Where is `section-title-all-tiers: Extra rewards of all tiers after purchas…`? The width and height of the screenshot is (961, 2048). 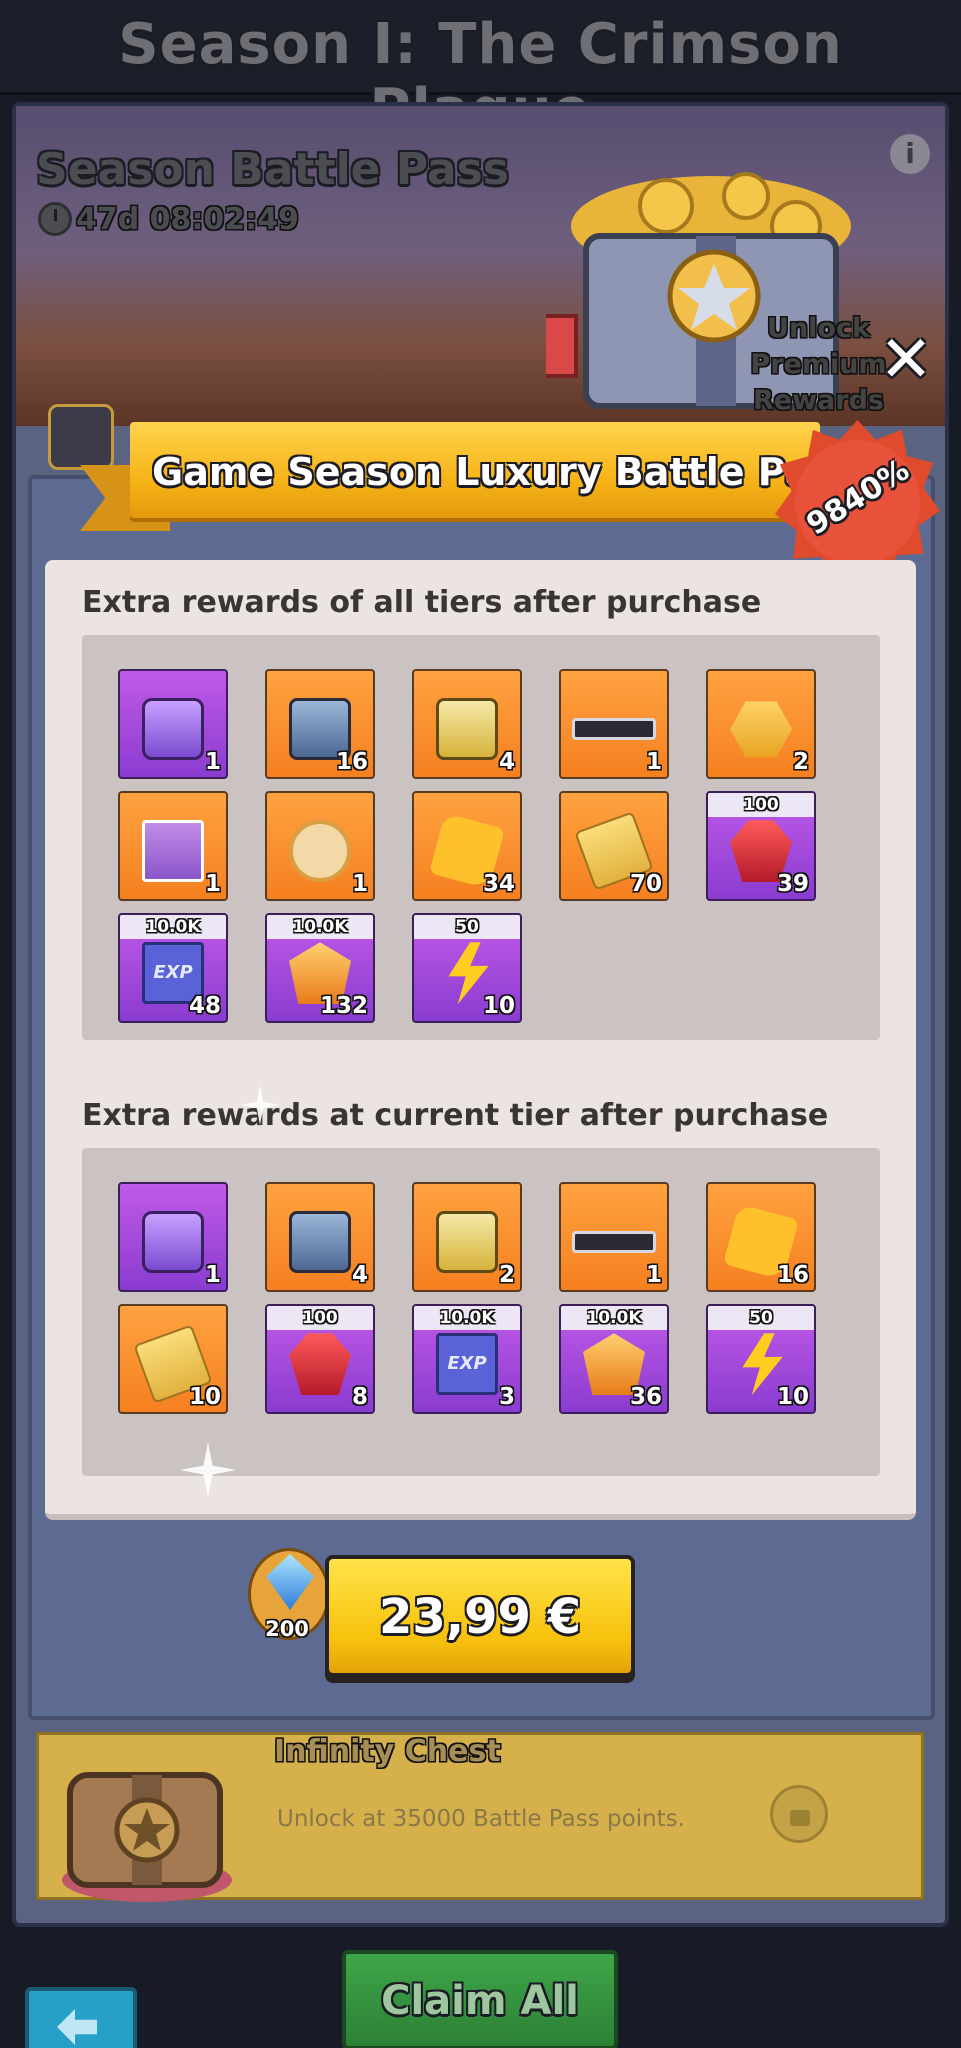 section-title-all-tiers: Extra rewards of all tiers after purchas… is located at coordinates (422, 602).